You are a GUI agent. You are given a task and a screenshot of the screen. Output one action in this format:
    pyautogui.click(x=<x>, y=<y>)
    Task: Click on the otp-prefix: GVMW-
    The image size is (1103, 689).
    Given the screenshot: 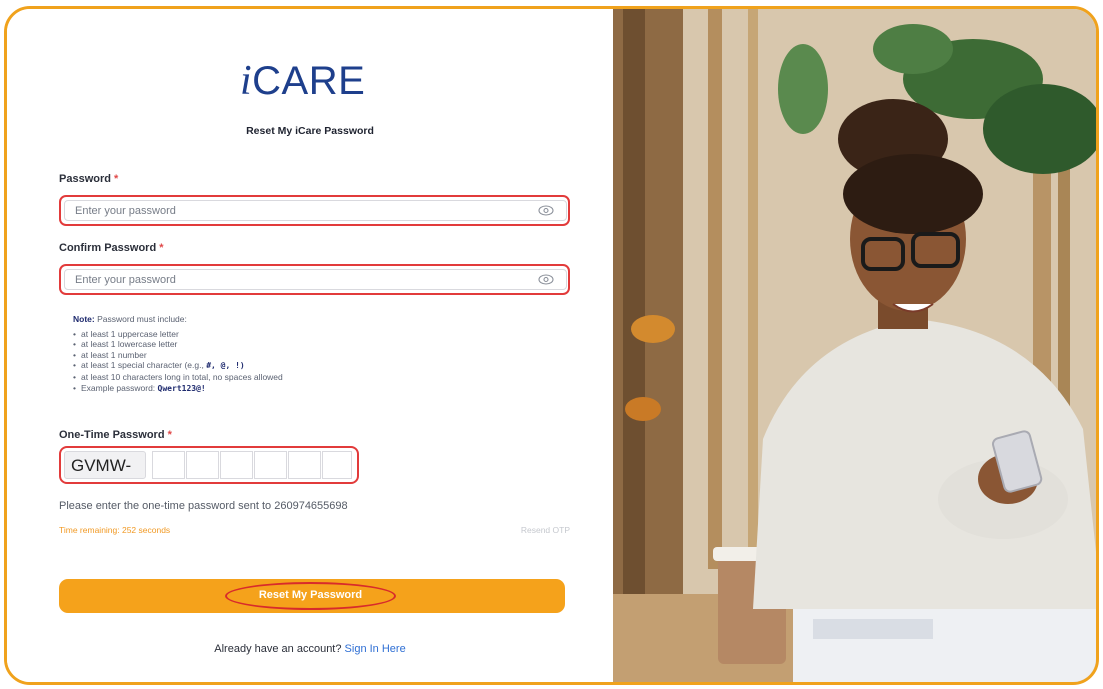 What is the action you would take?
    pyautogui.click(x=105, y=465)
    